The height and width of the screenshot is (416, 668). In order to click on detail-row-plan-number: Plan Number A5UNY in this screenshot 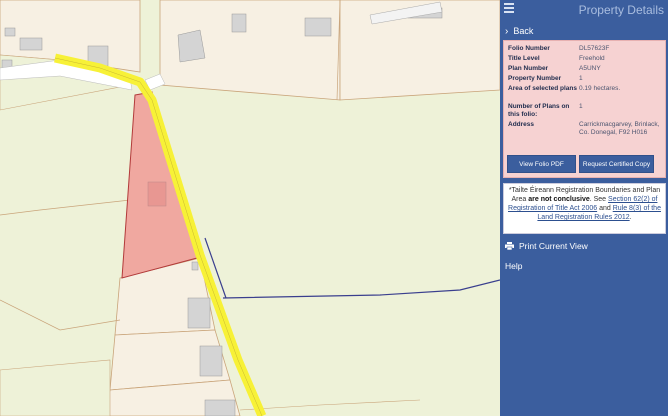, I will do `click(586, 70)`.